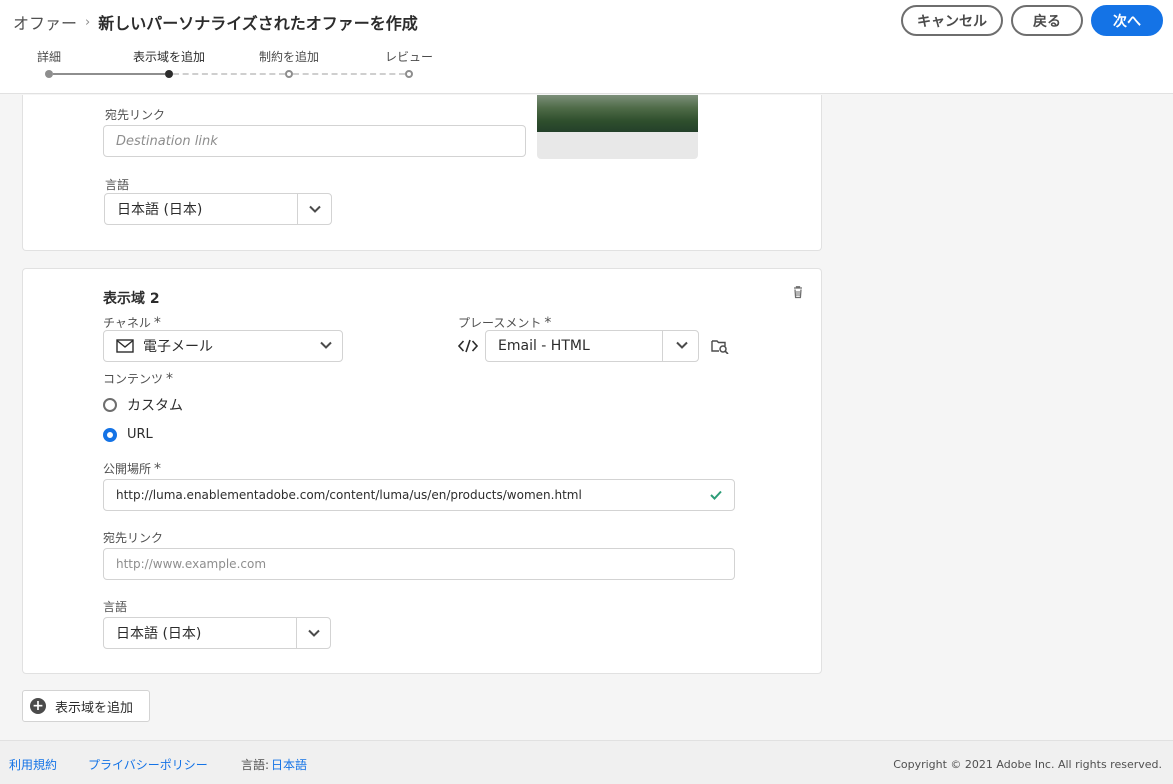  Describe the element at coordinates (592, 346) in the screenshot. I see `placement-select: Email - HTML` at that location.